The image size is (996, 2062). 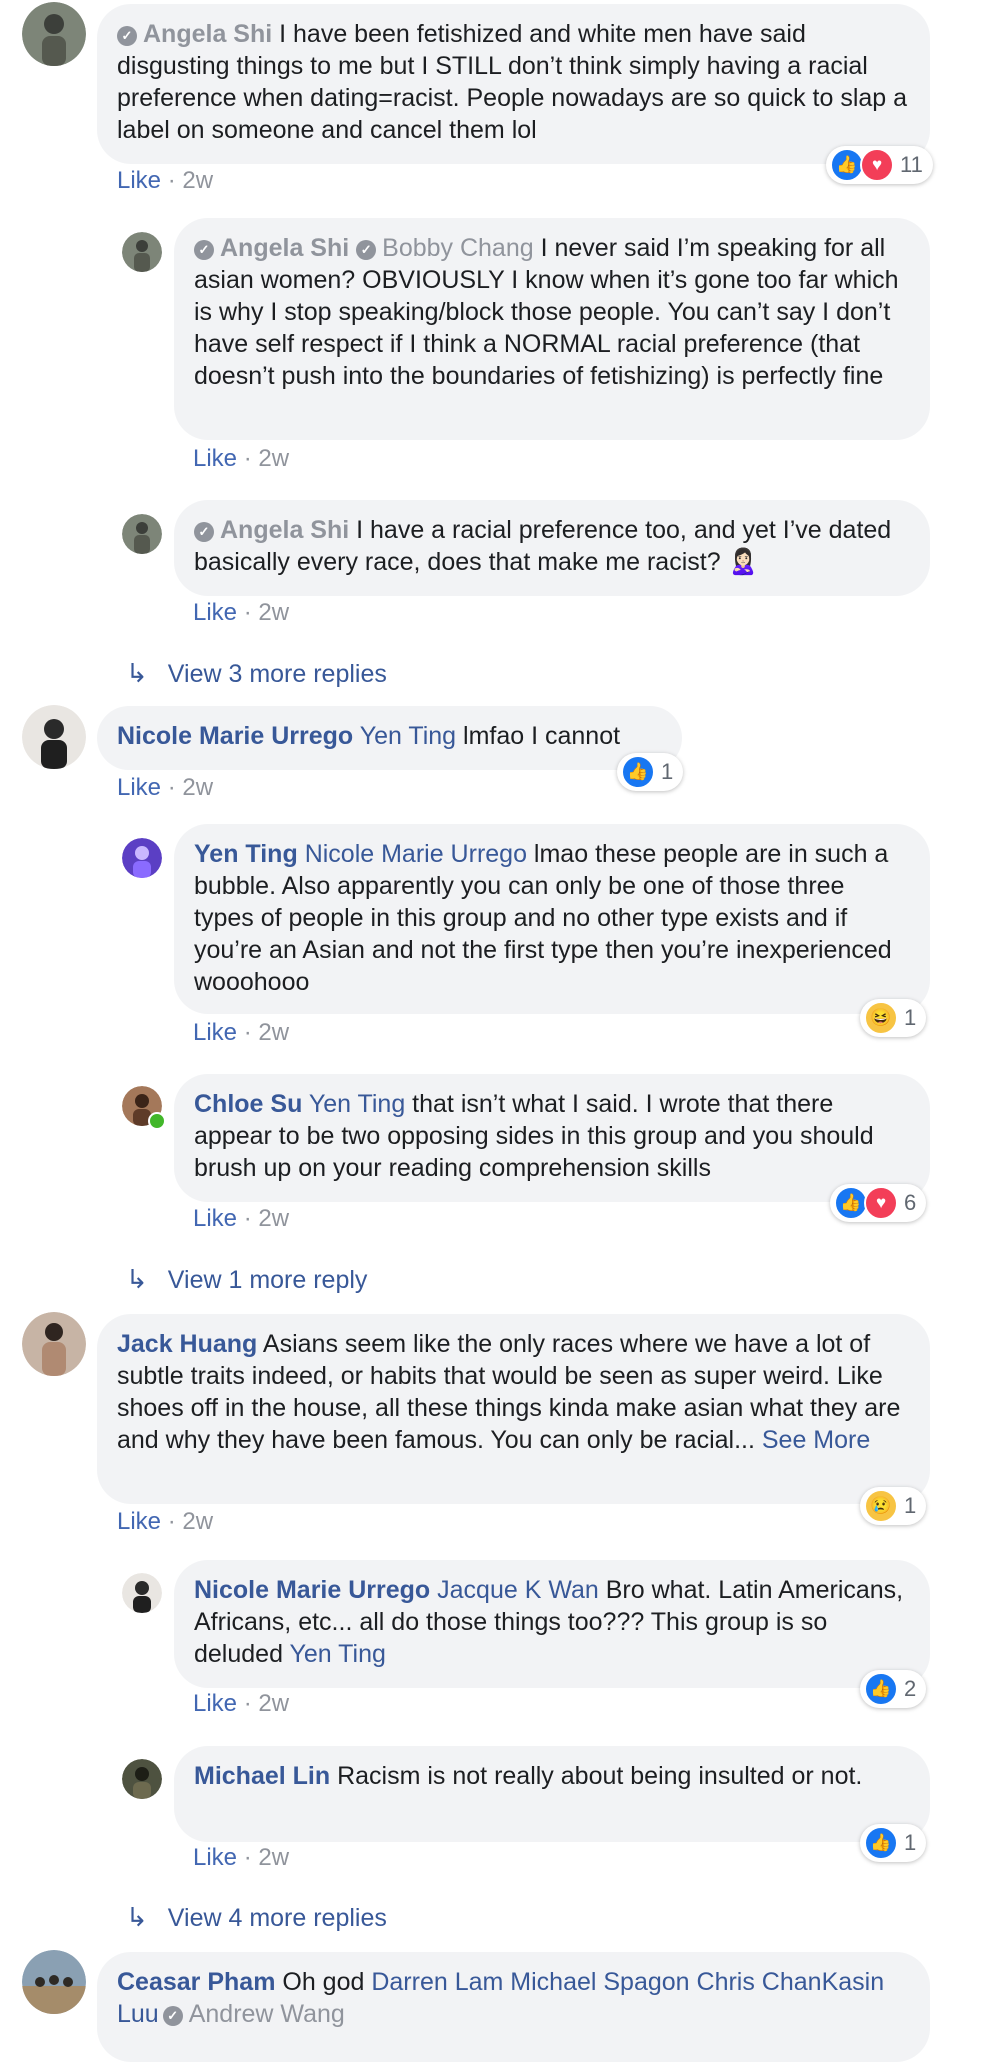 I want to click on reply-author: Chloe Su, so click(x=248, y=1104).